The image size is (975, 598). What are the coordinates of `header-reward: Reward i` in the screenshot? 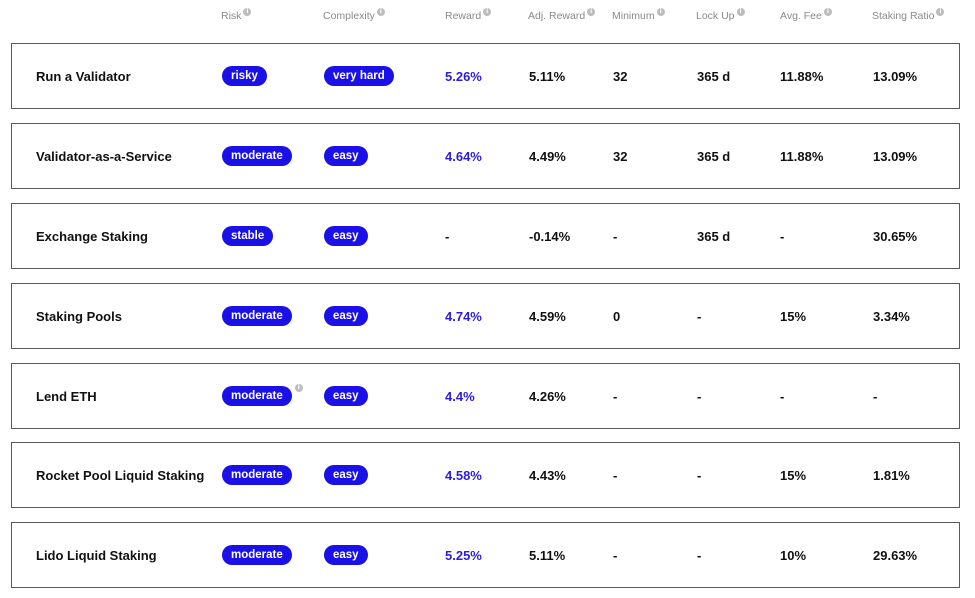 It's located at (468, 15).